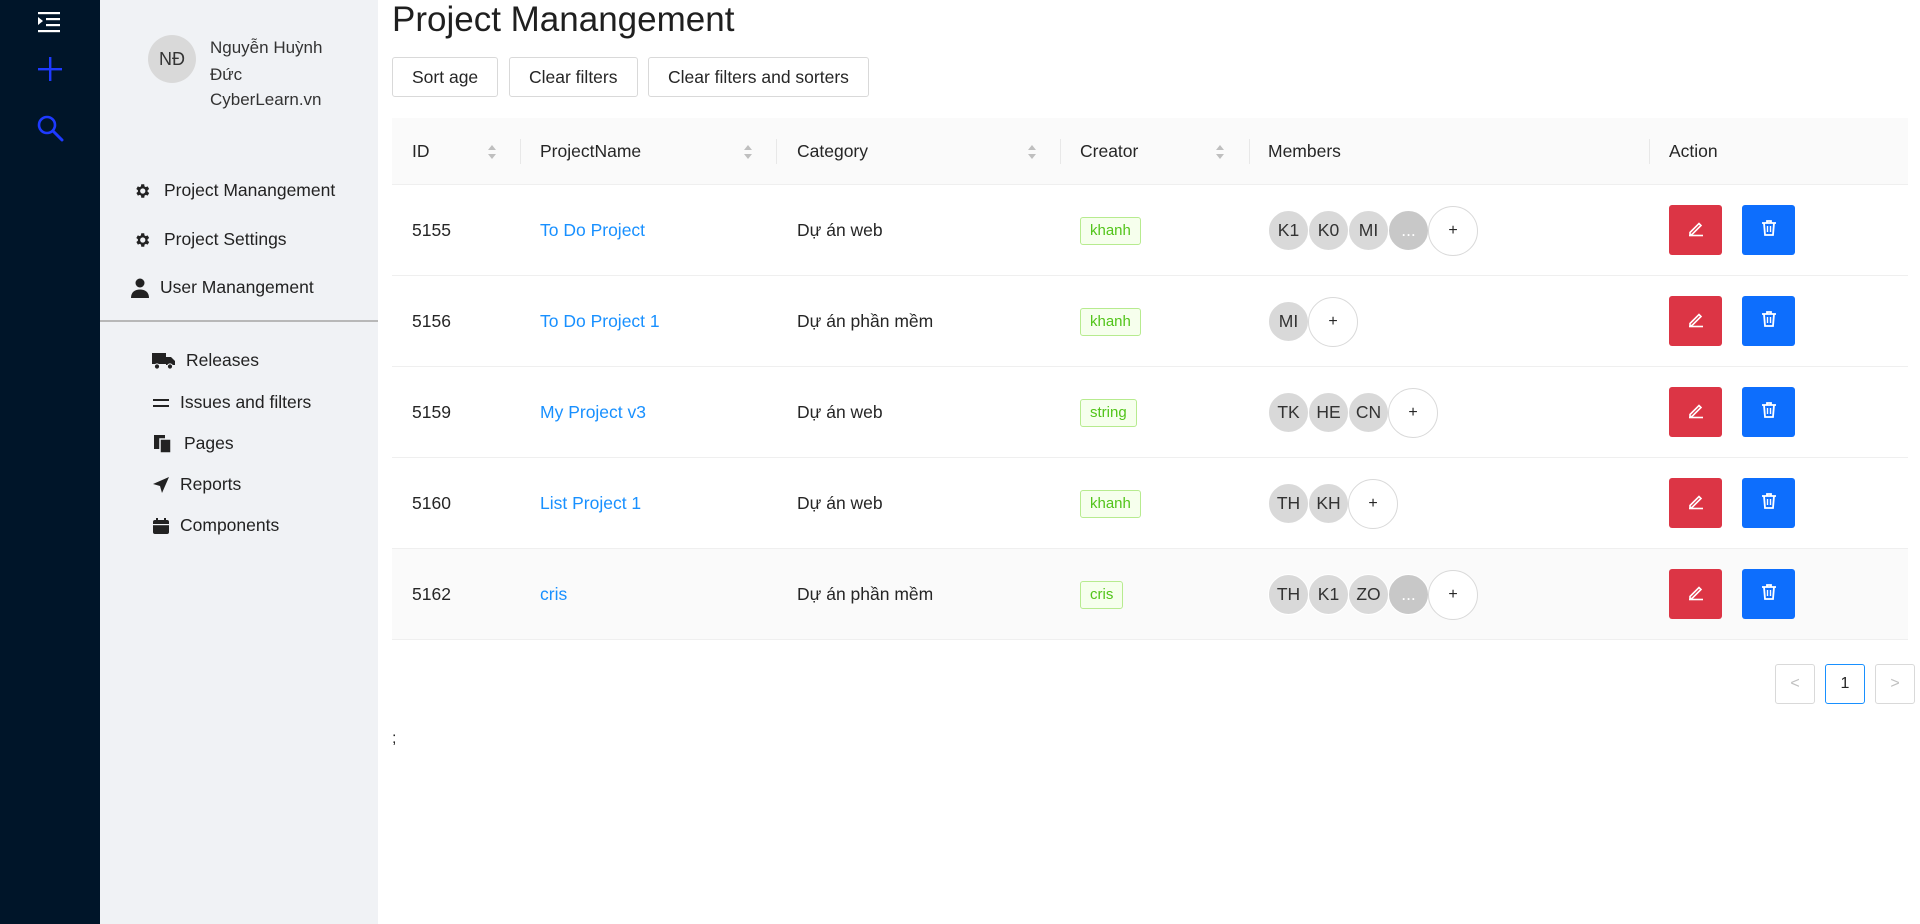 Image resolution: width=1920 pixels, height=924 pixels. I want to click on search-icon, so click(50, 128).